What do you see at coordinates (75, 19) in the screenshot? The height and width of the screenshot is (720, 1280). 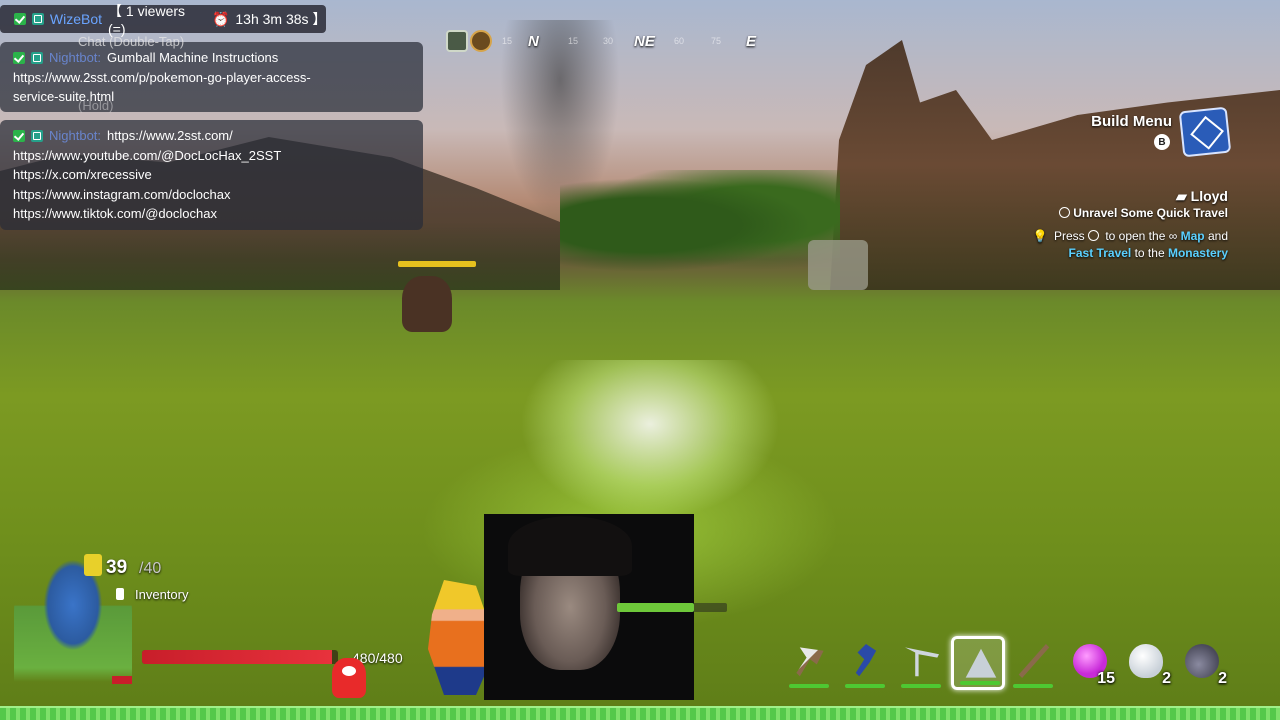 I see `bot-name: WizeBot` at bounding box center [75, 19].